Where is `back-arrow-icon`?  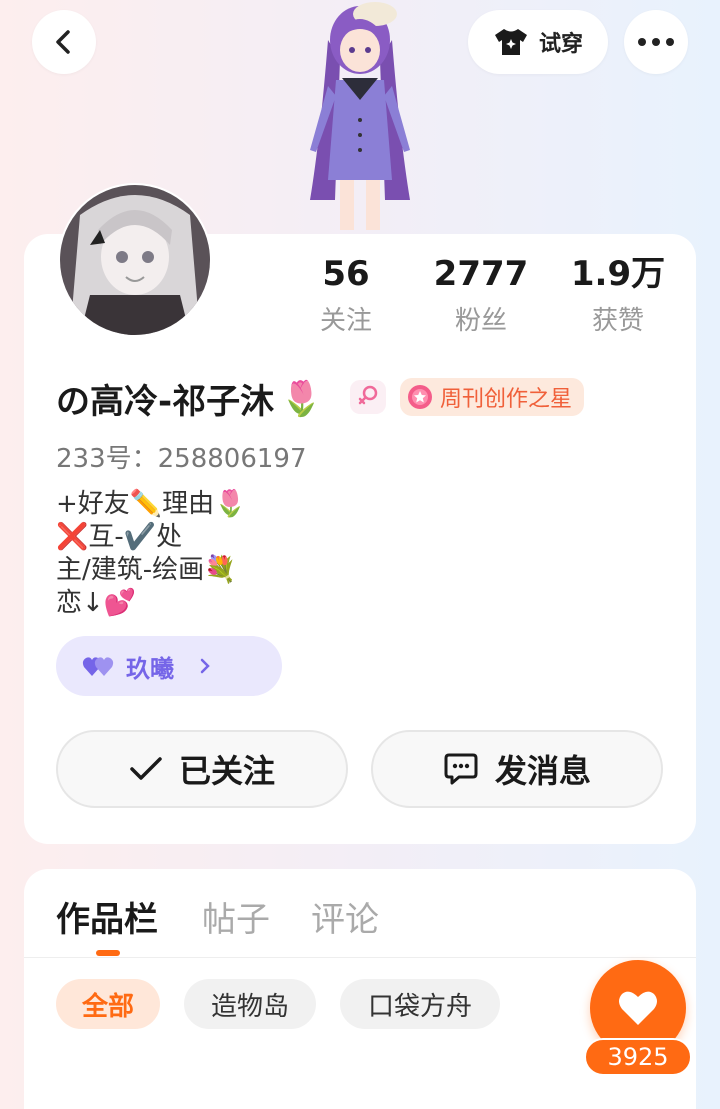
back-arrow-icon is located at coordinates (63, 42).